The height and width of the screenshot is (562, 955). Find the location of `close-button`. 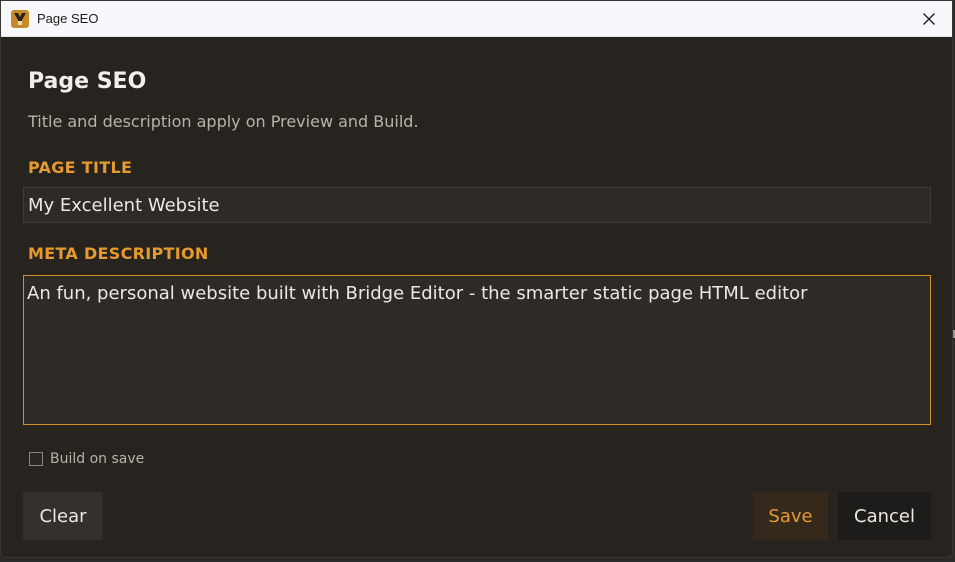

close-button is located at coordinates (929, 18).